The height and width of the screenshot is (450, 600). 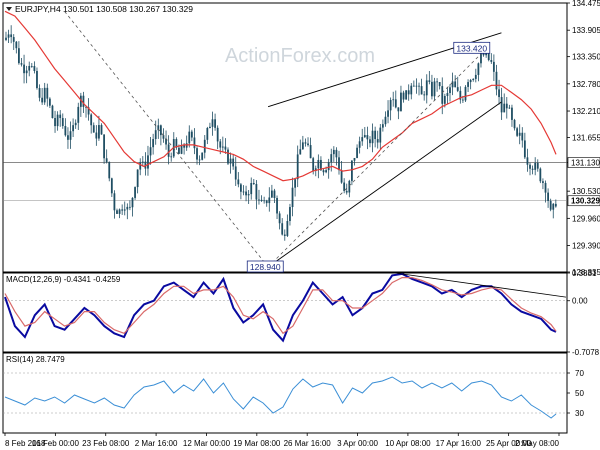 I want to click on y-tick-label: 133.905, so click(x=586, y=30).